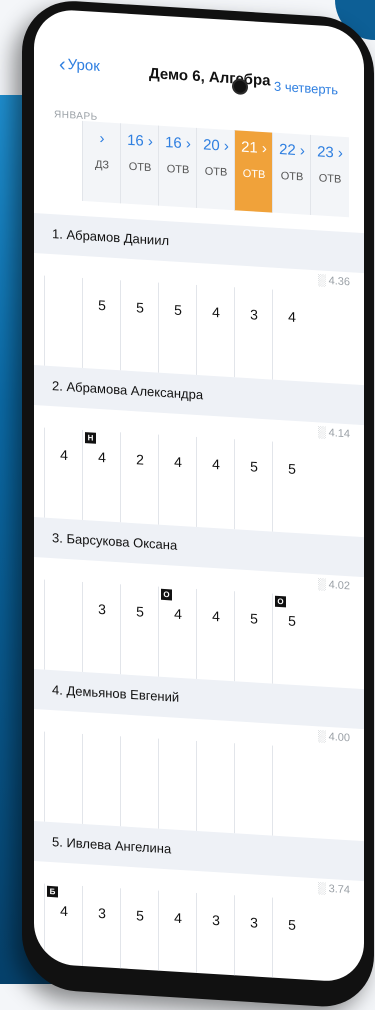 The width and height of the screenshot is (375, 1010). I want to click on mark-cell: О4, so click(177, 632).